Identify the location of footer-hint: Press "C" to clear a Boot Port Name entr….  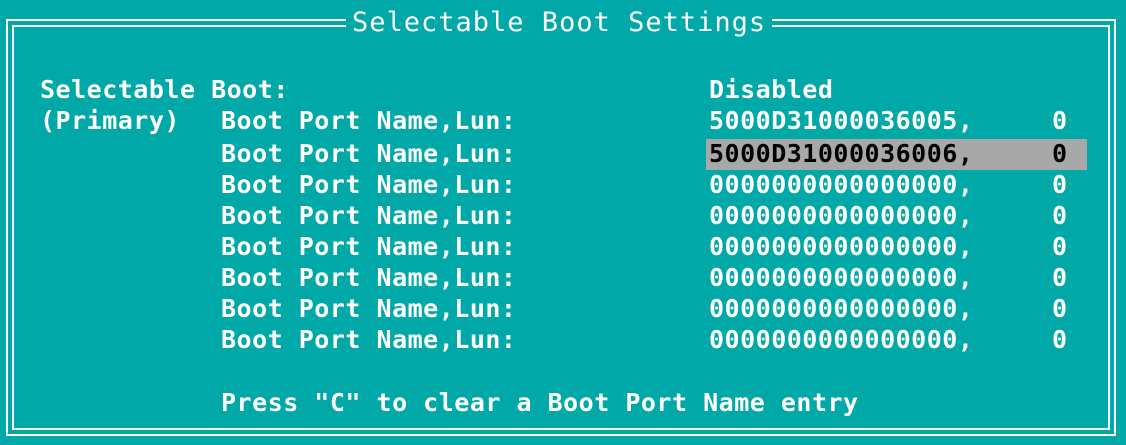
(540, 402).